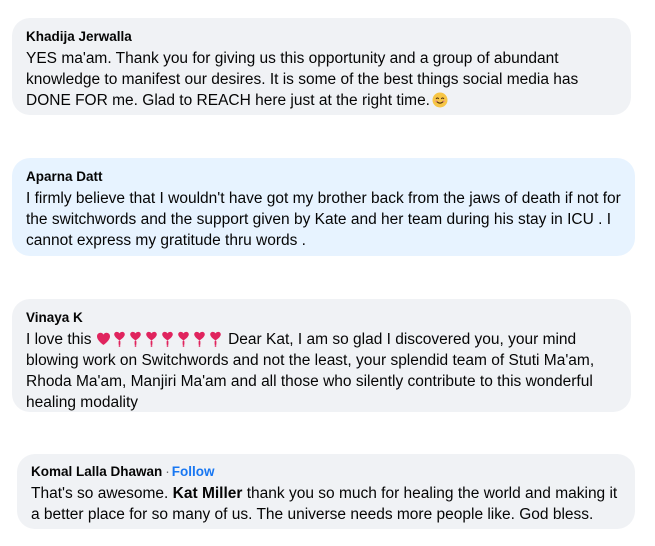 The height and width of the screenshot is (546, 655). I want to click on mention-link: Kat Miller, so click(208, 493).